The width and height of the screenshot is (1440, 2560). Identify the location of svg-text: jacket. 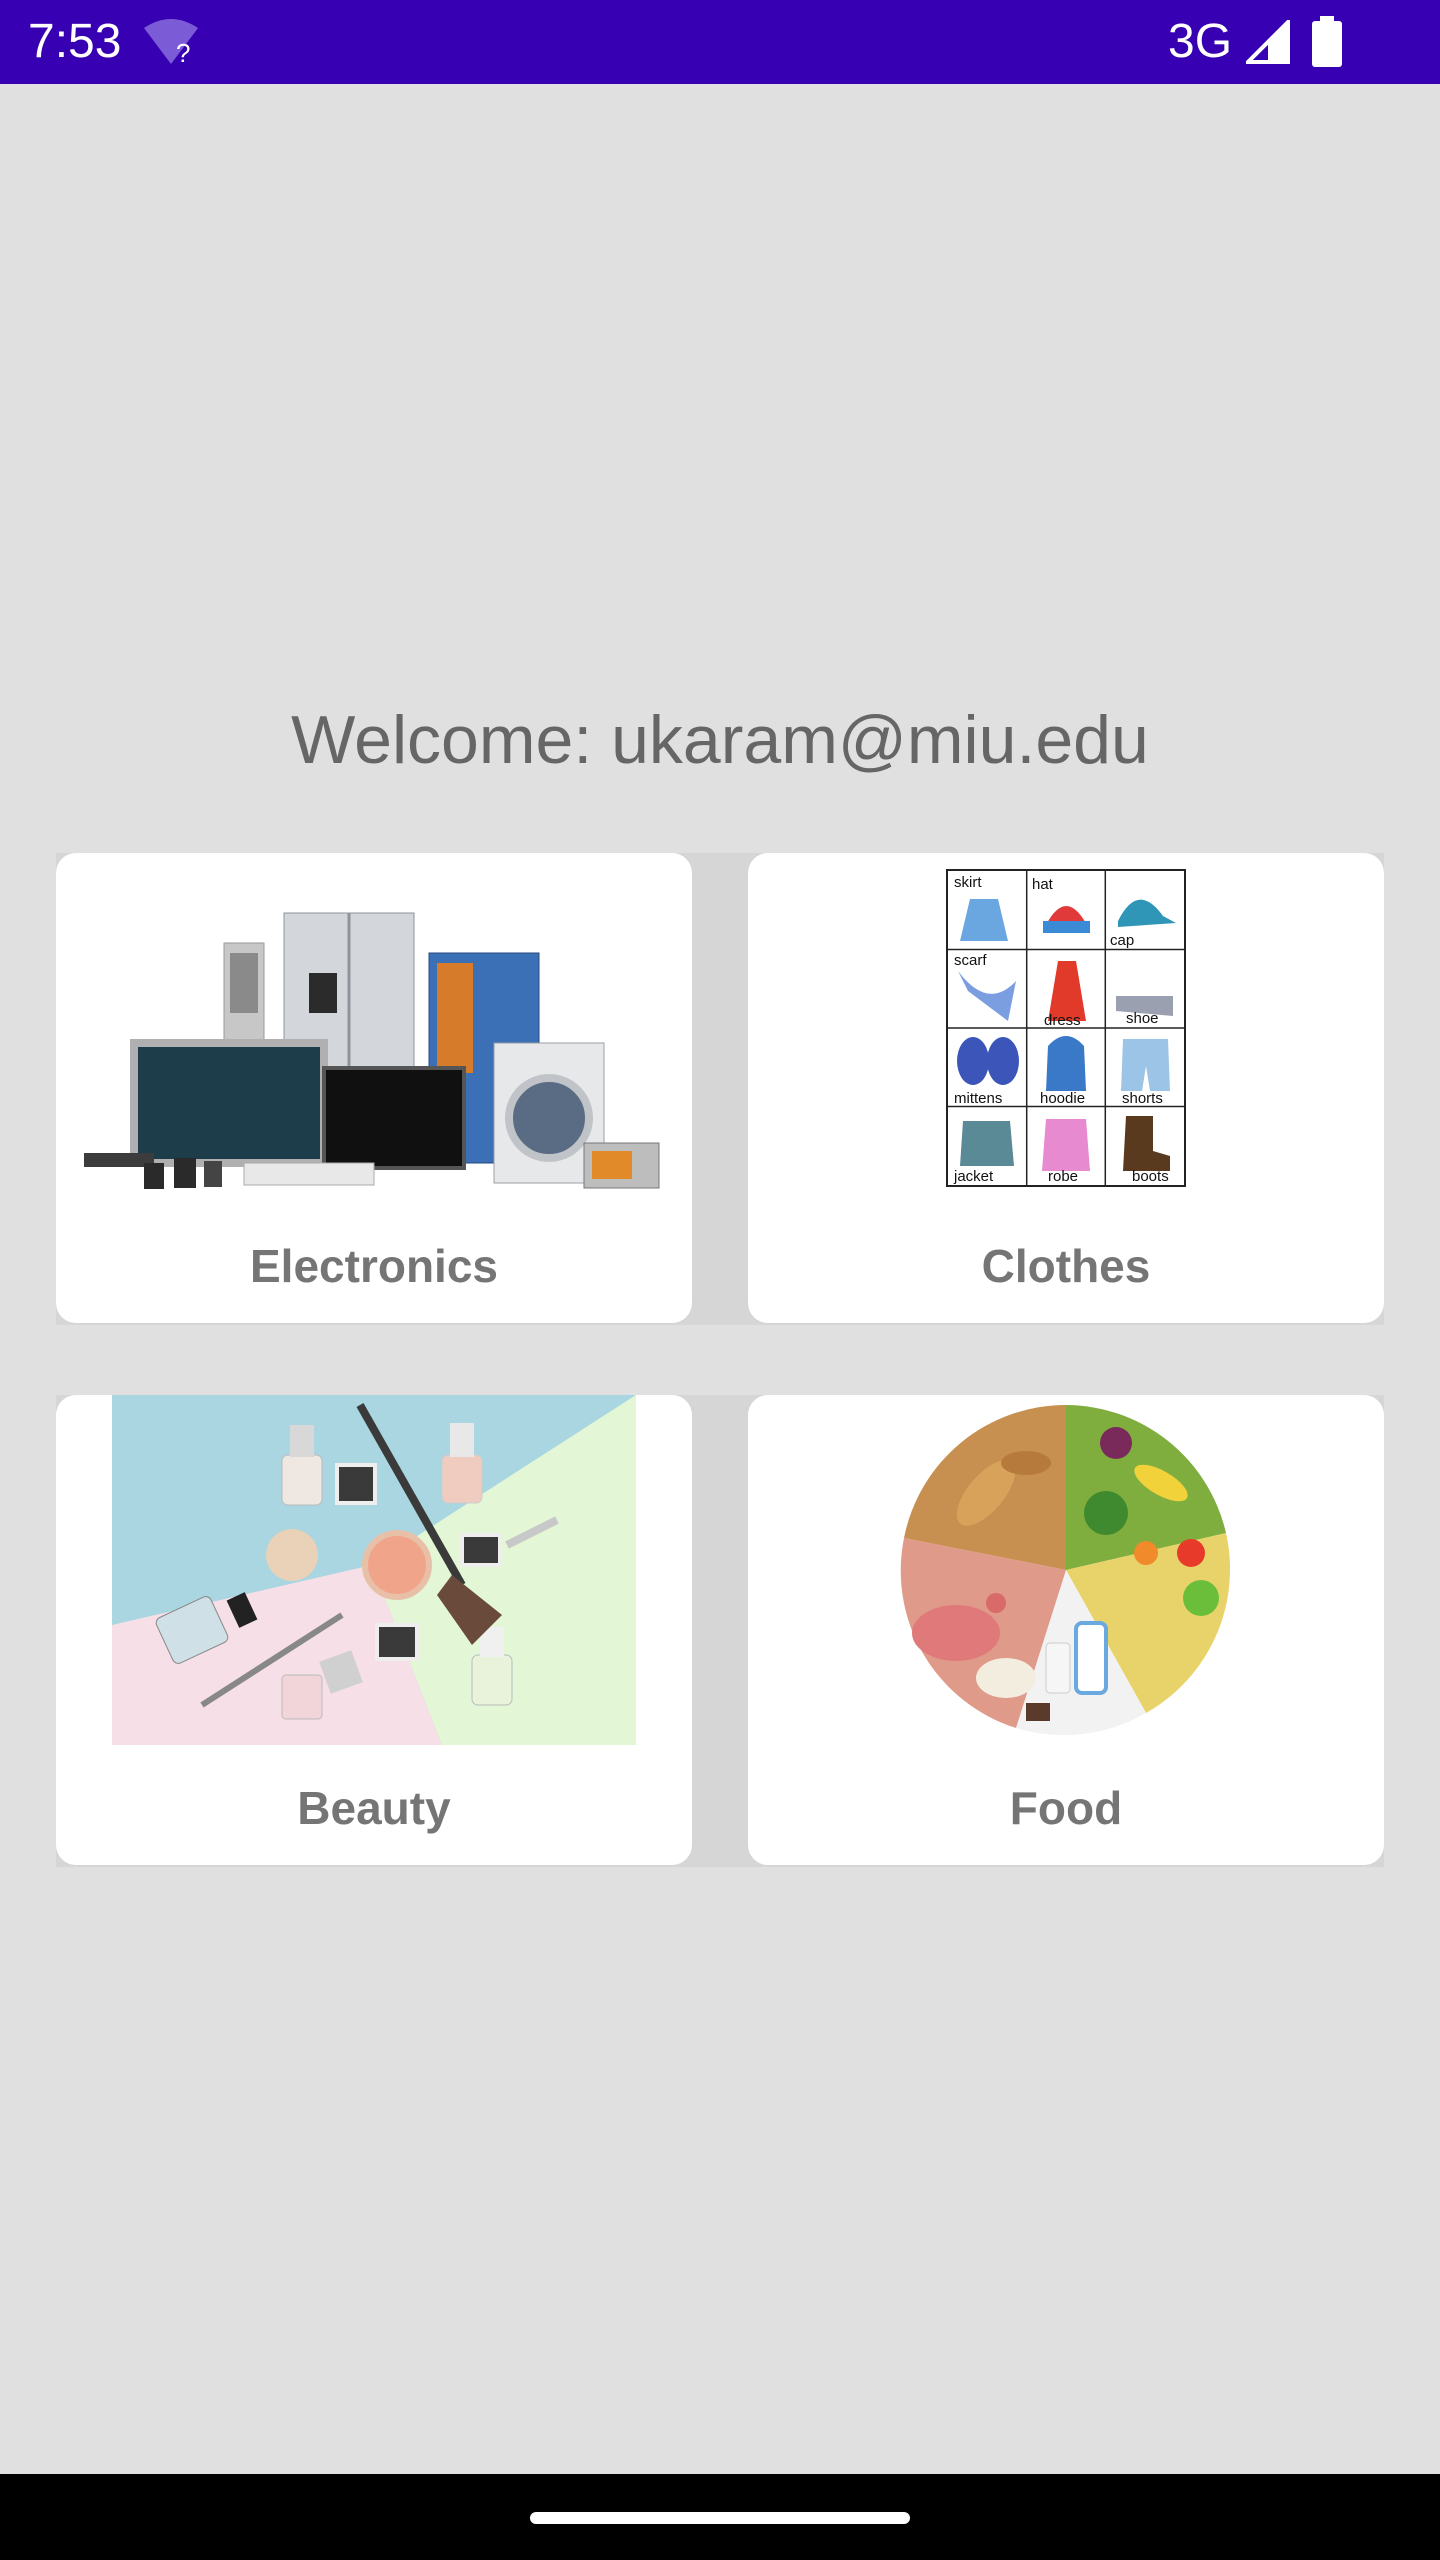
(973, 1176).